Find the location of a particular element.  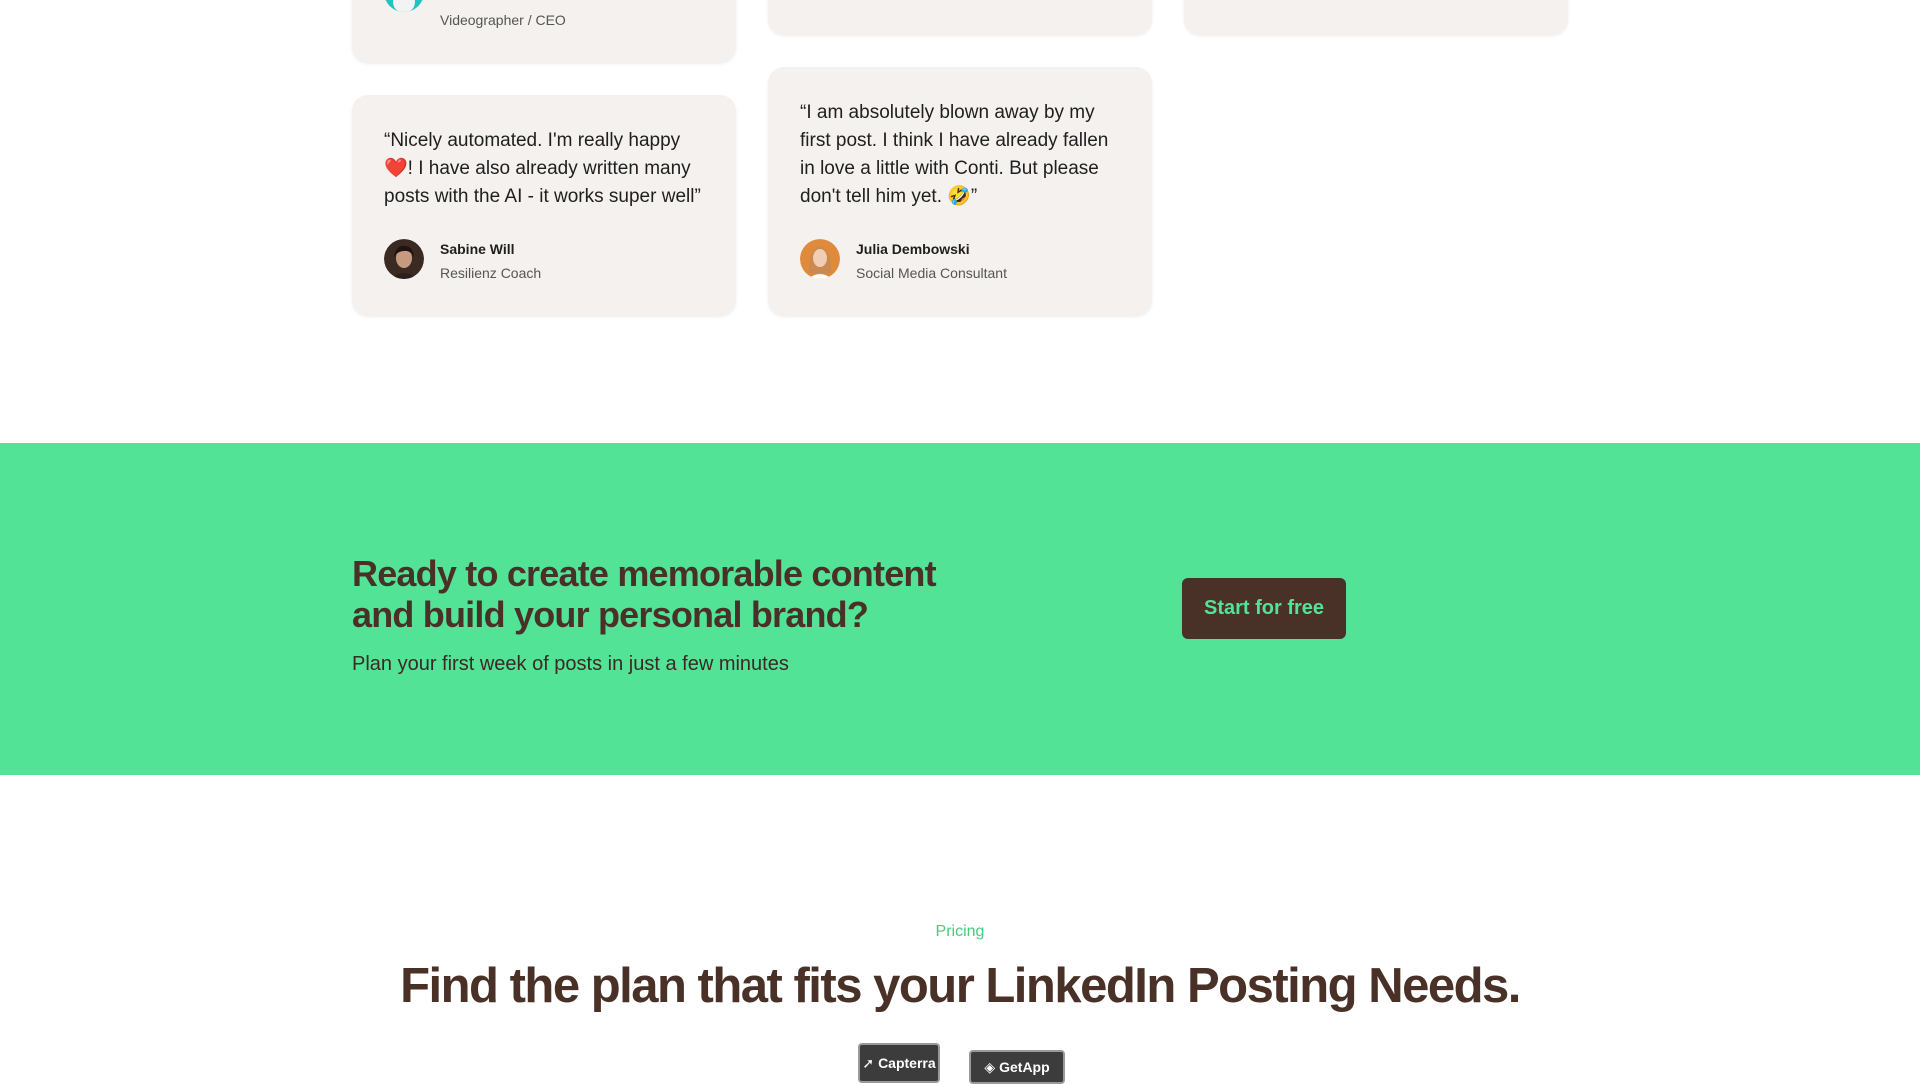

getapp-badge: ◈ GetApp is located at coordinates (1017, 1067).